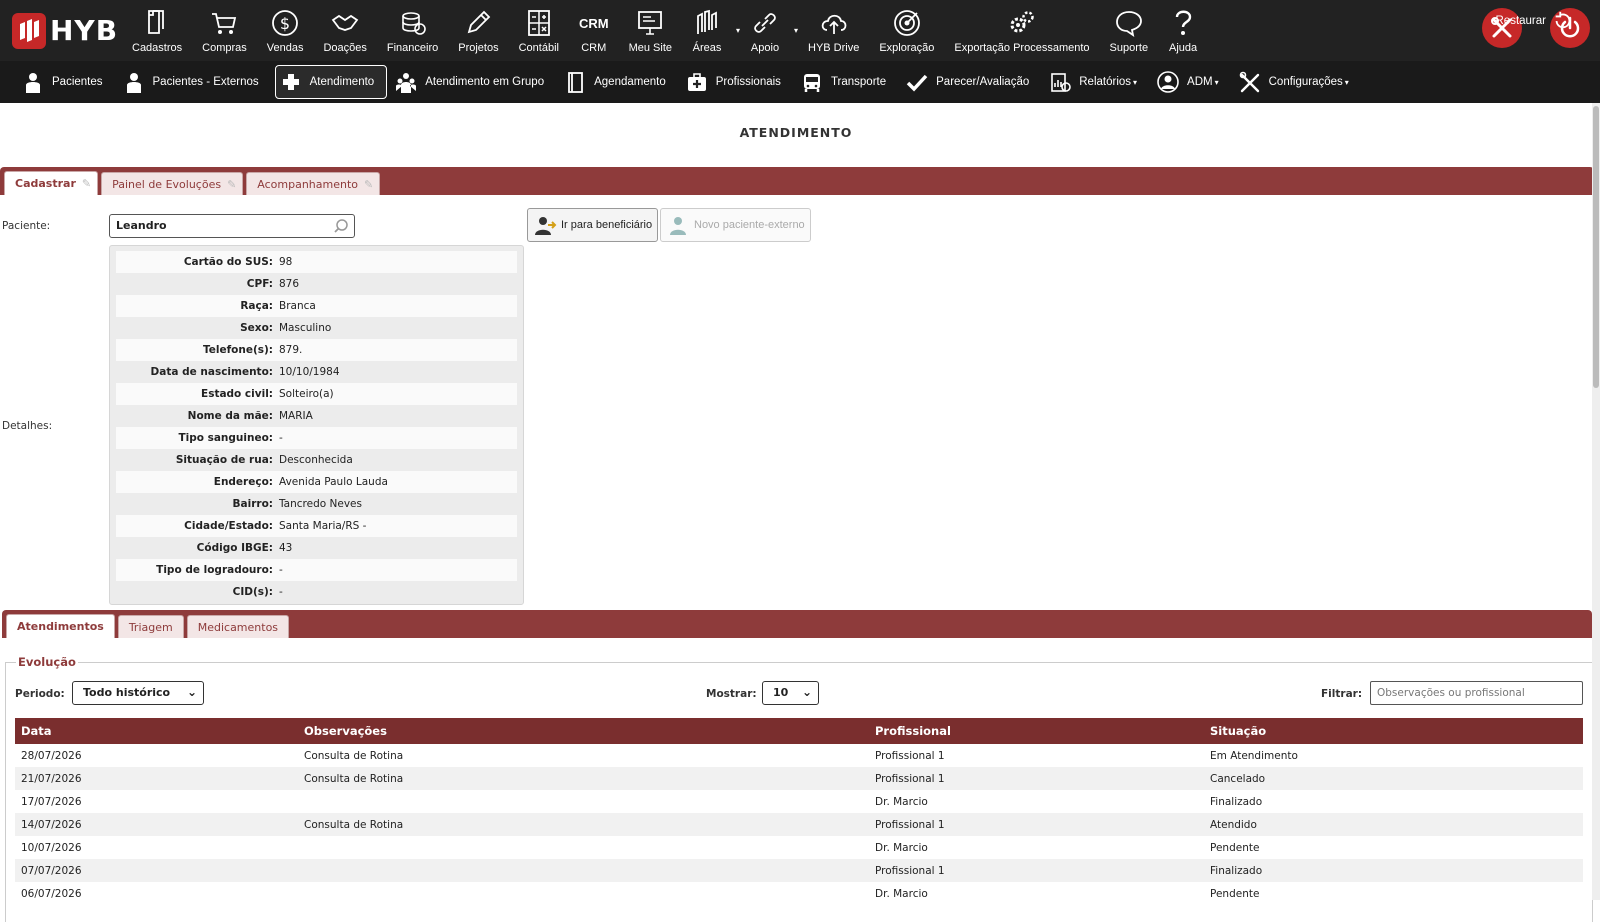  Describe the element at coordinates (47, 662) in the screenshot. I see `evolucao-legend: Evolução` at that location.